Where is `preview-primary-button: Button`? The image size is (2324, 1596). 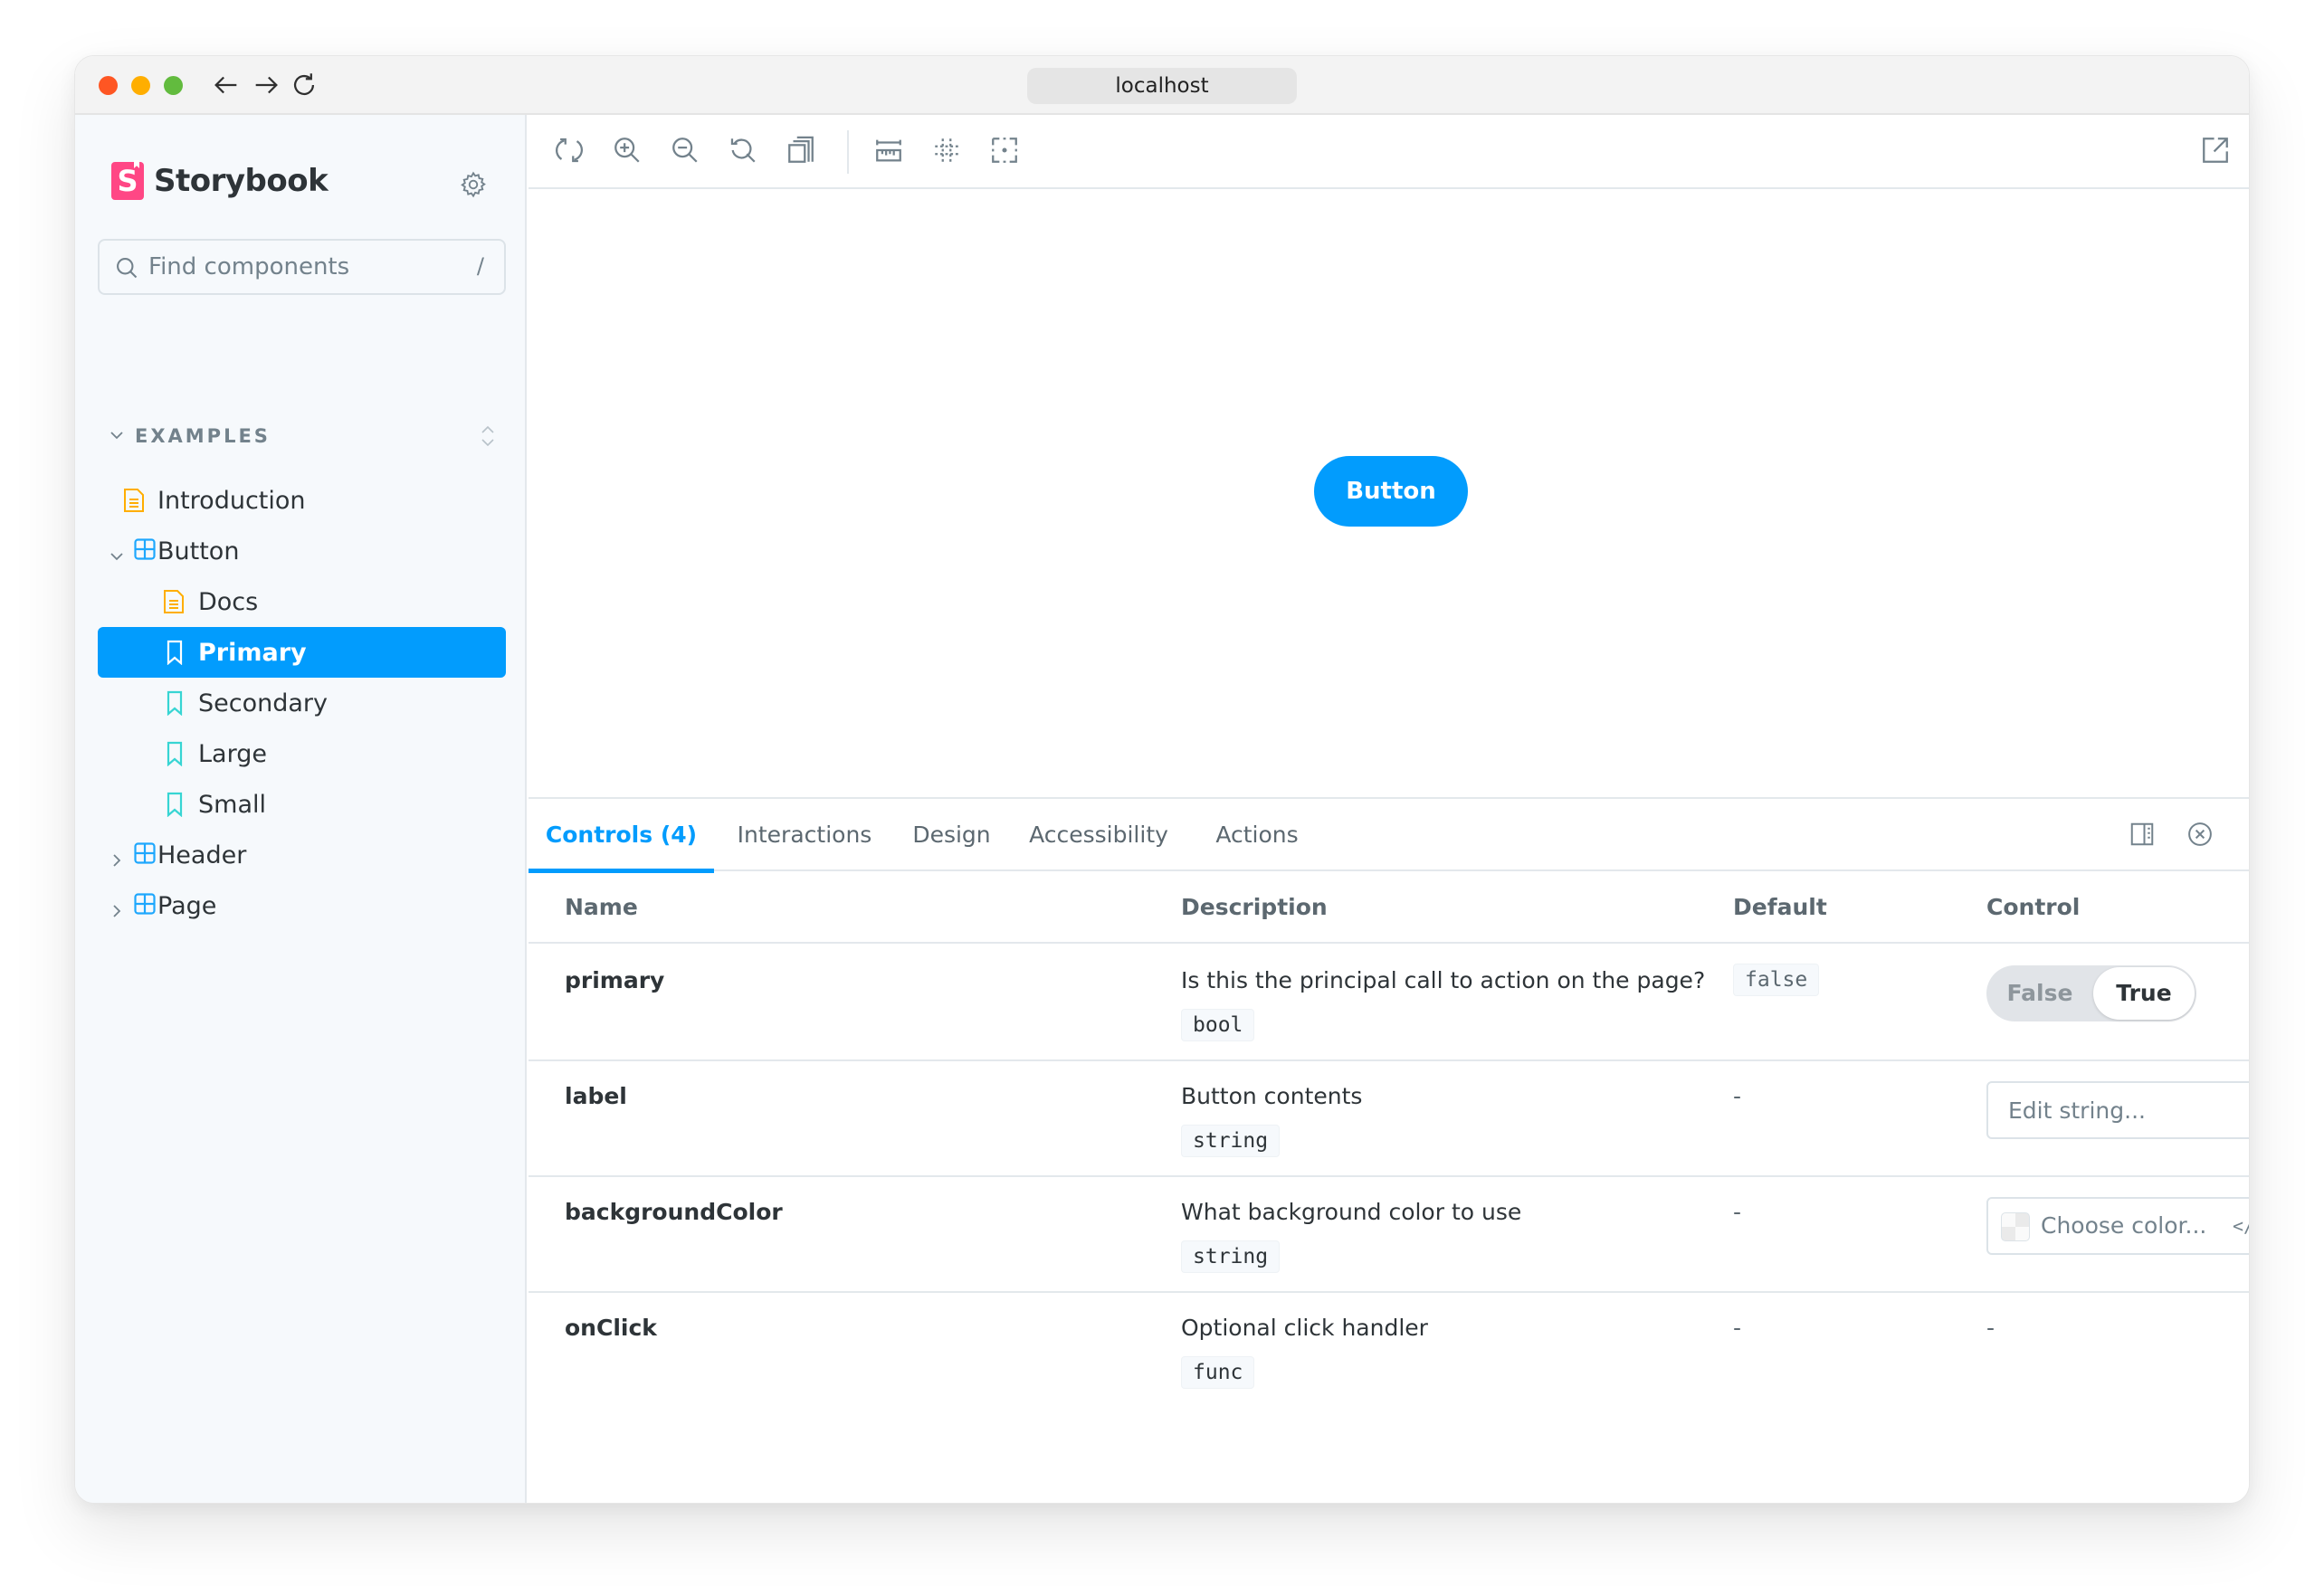 preview-primary-button: Button is located at coordinates (1391, 492).